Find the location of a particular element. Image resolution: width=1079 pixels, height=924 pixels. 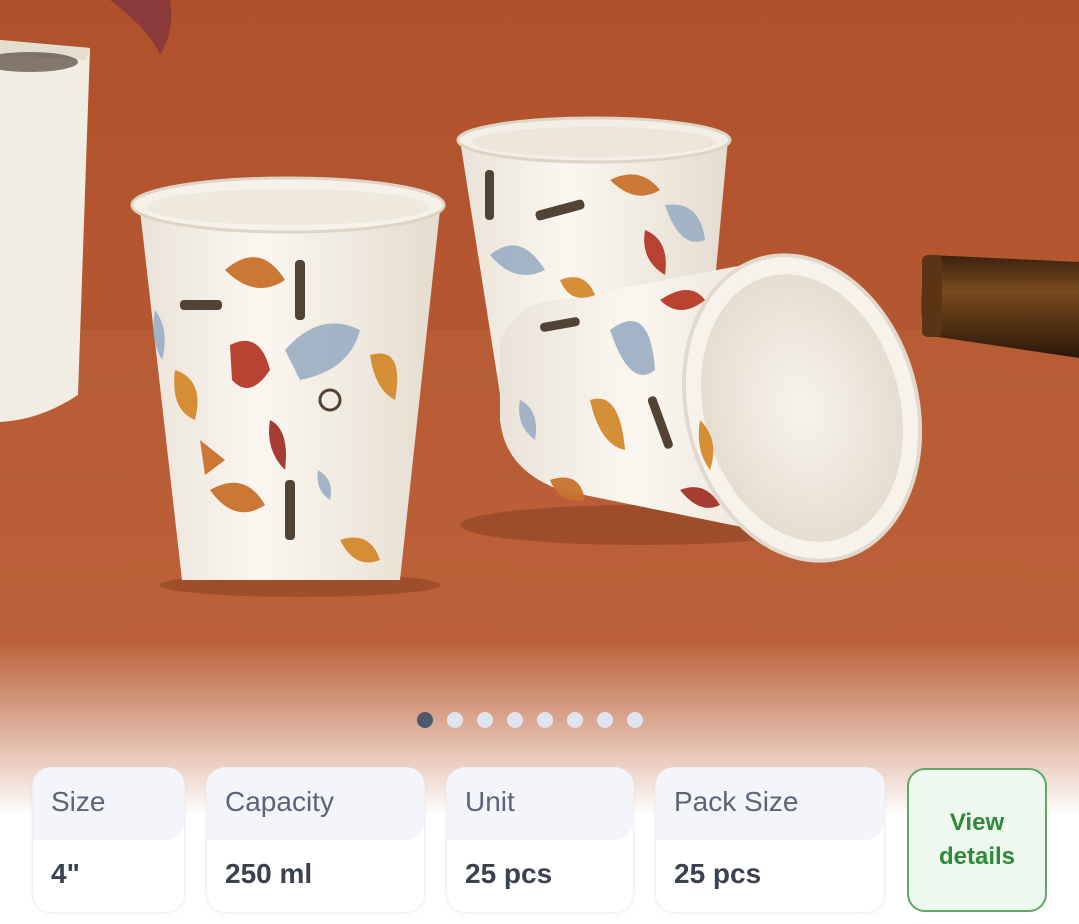

spec-card-unit: Unit 25 pcs is located at coordinates (540, 840).